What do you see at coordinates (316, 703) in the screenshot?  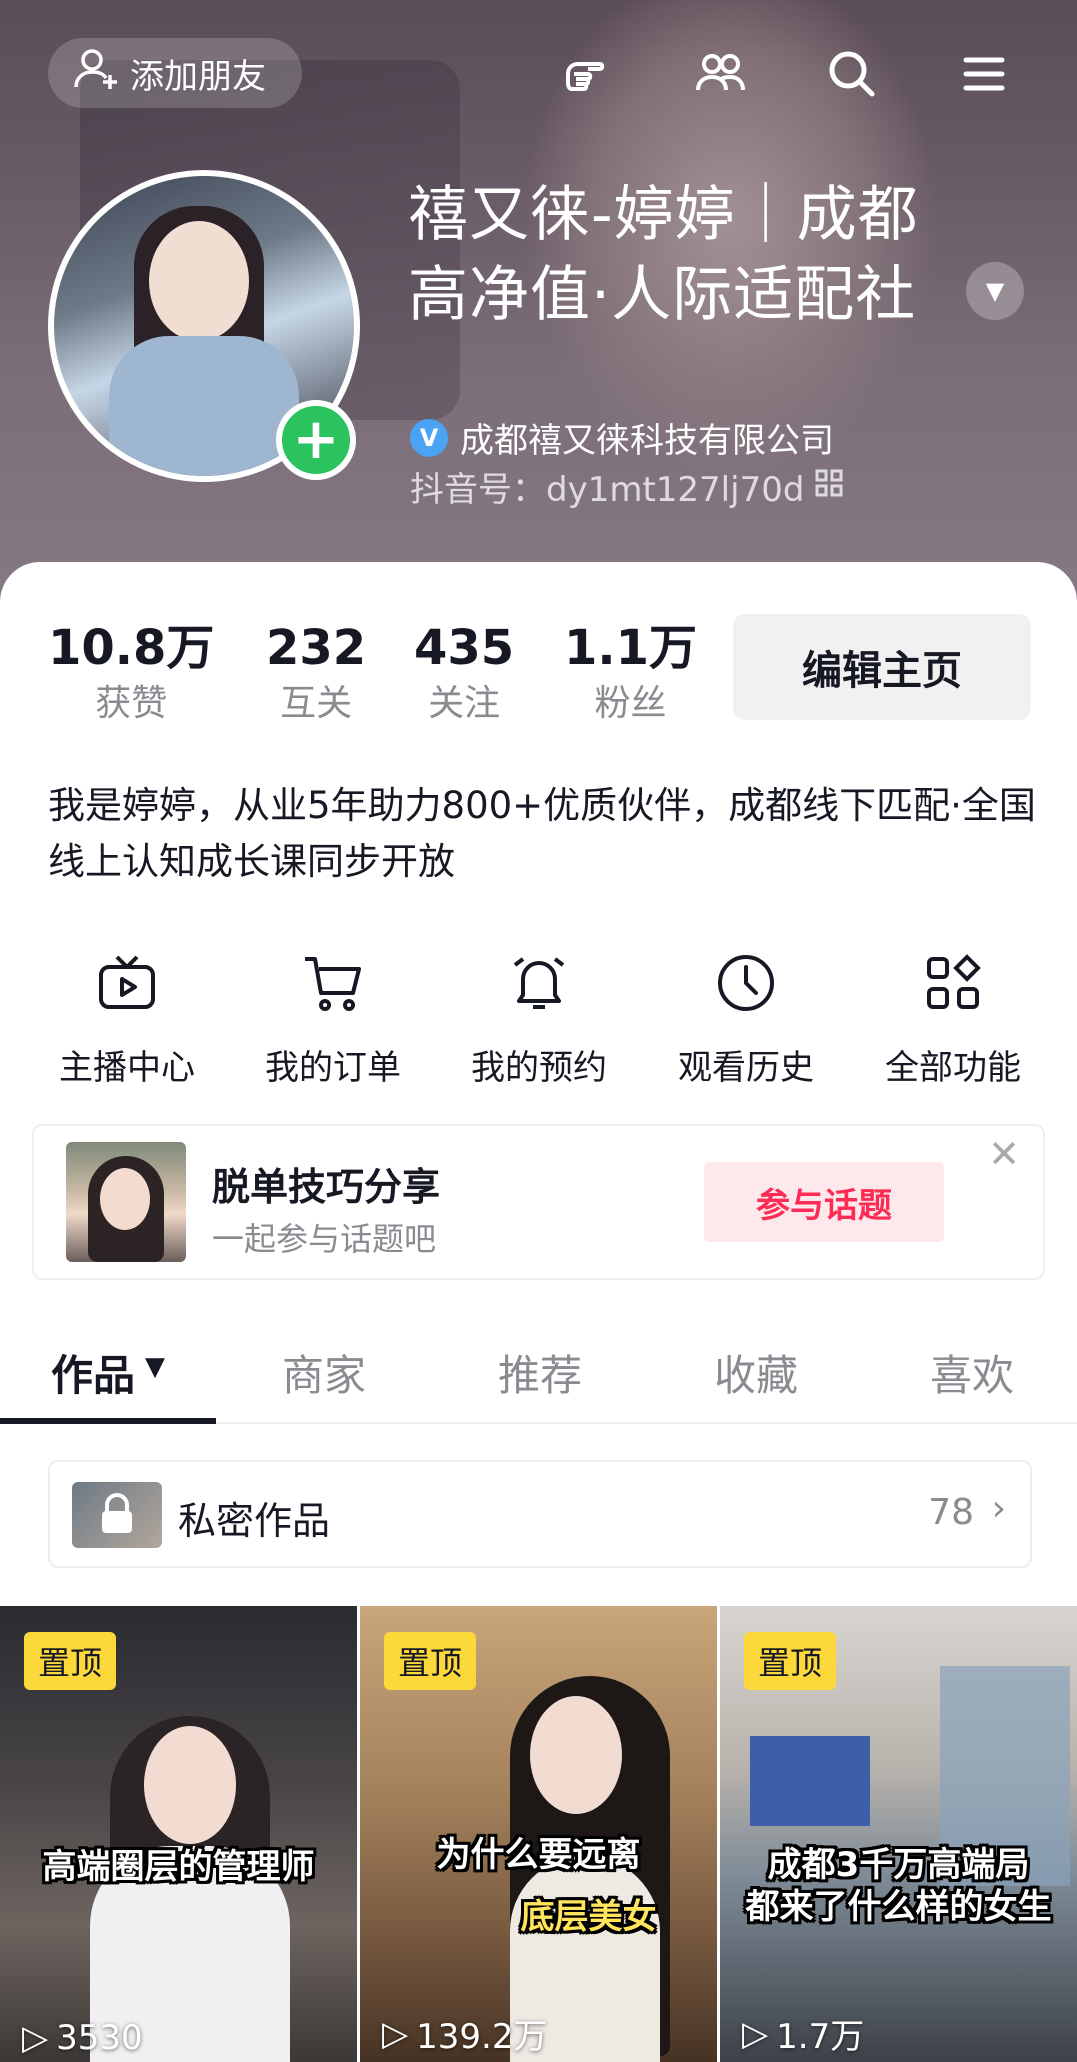 I see `stat-label: 互关` at bounding box center [316, 703].